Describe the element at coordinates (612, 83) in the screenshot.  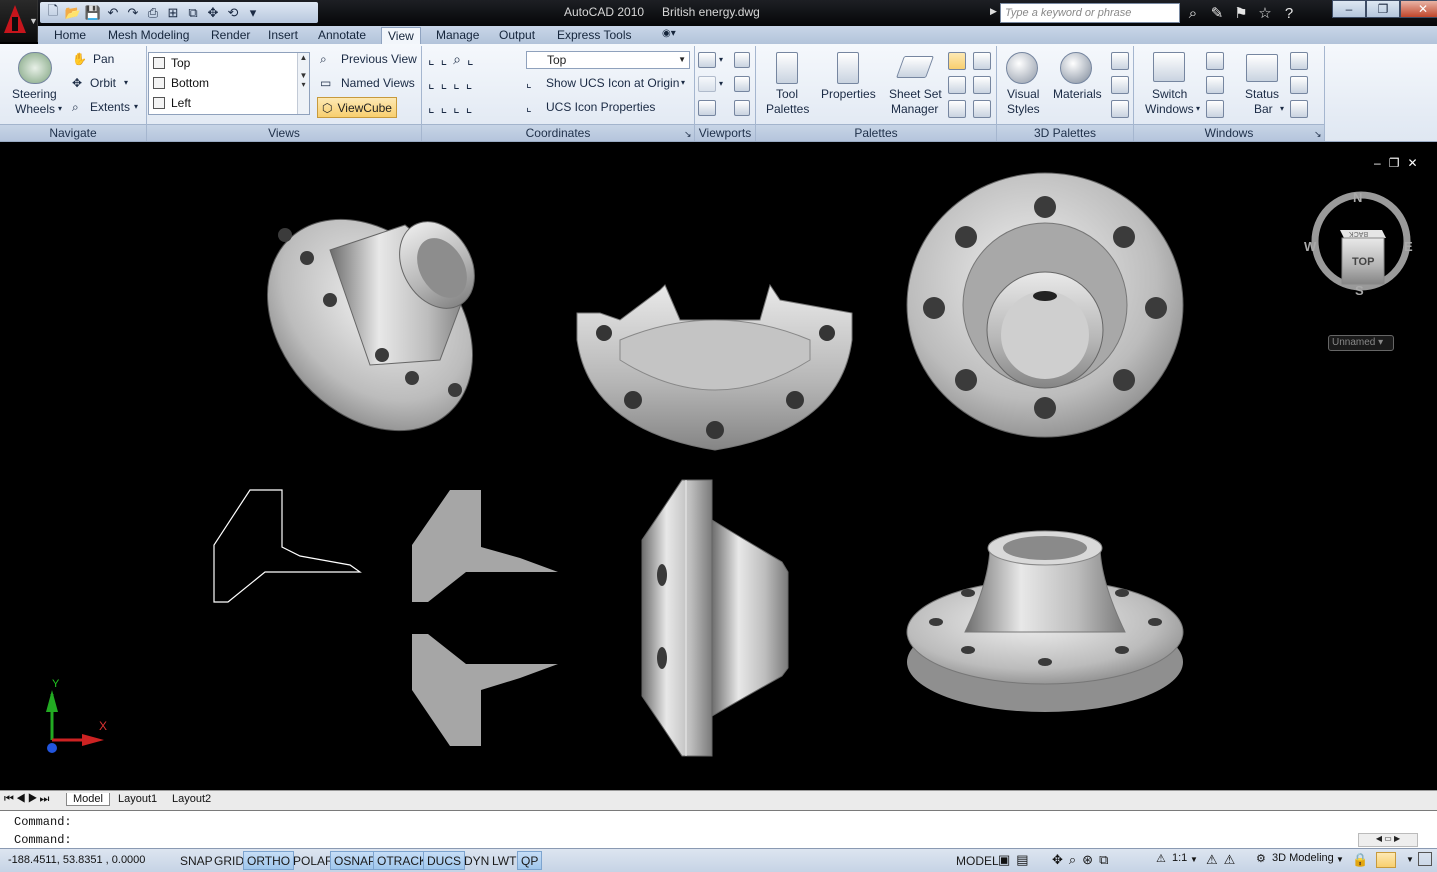
I see `show-ucs-icon-button: Show UCS Icon at Origin` at that location.